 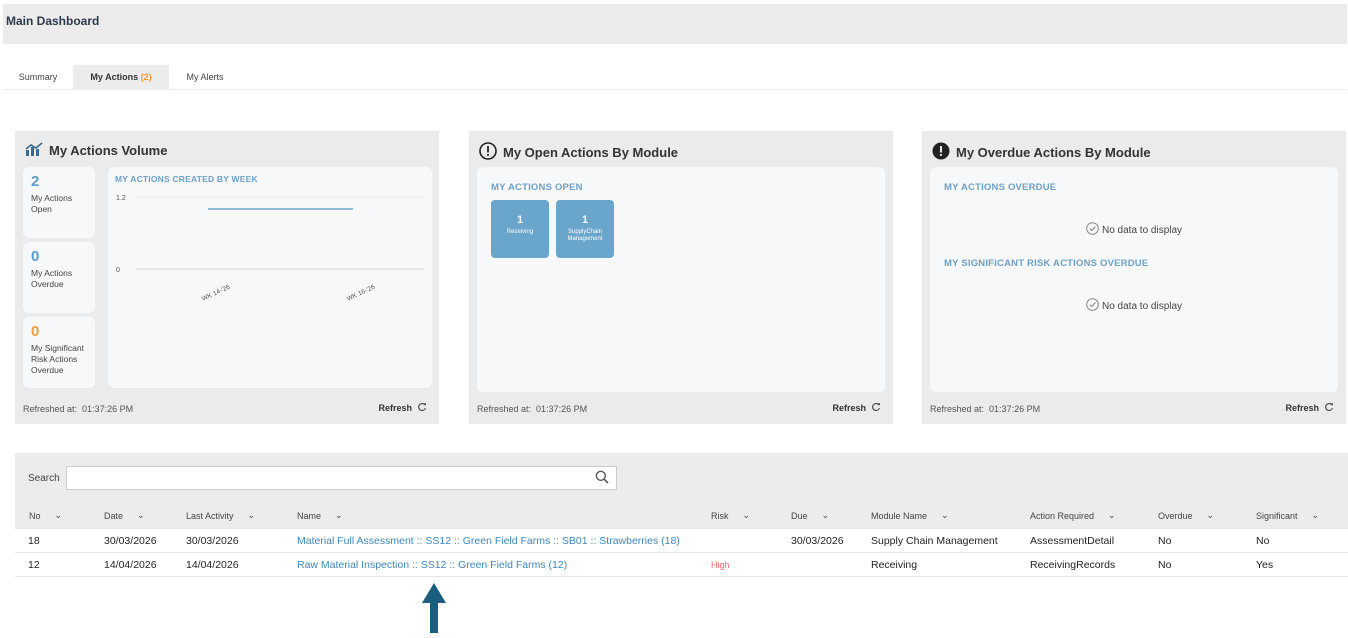 What do you see at coordinates (520, 229) in the screenshot?
I see `module-tile-receiving: 1 Receiving` at bounding box center [520, 229].